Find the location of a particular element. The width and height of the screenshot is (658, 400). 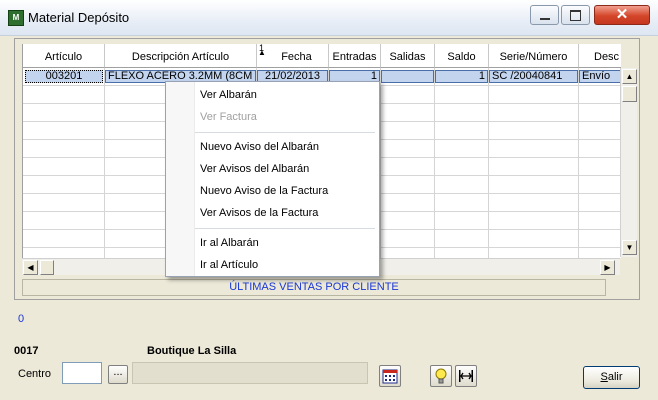

calendar-button is located at coordinates (390, 376).